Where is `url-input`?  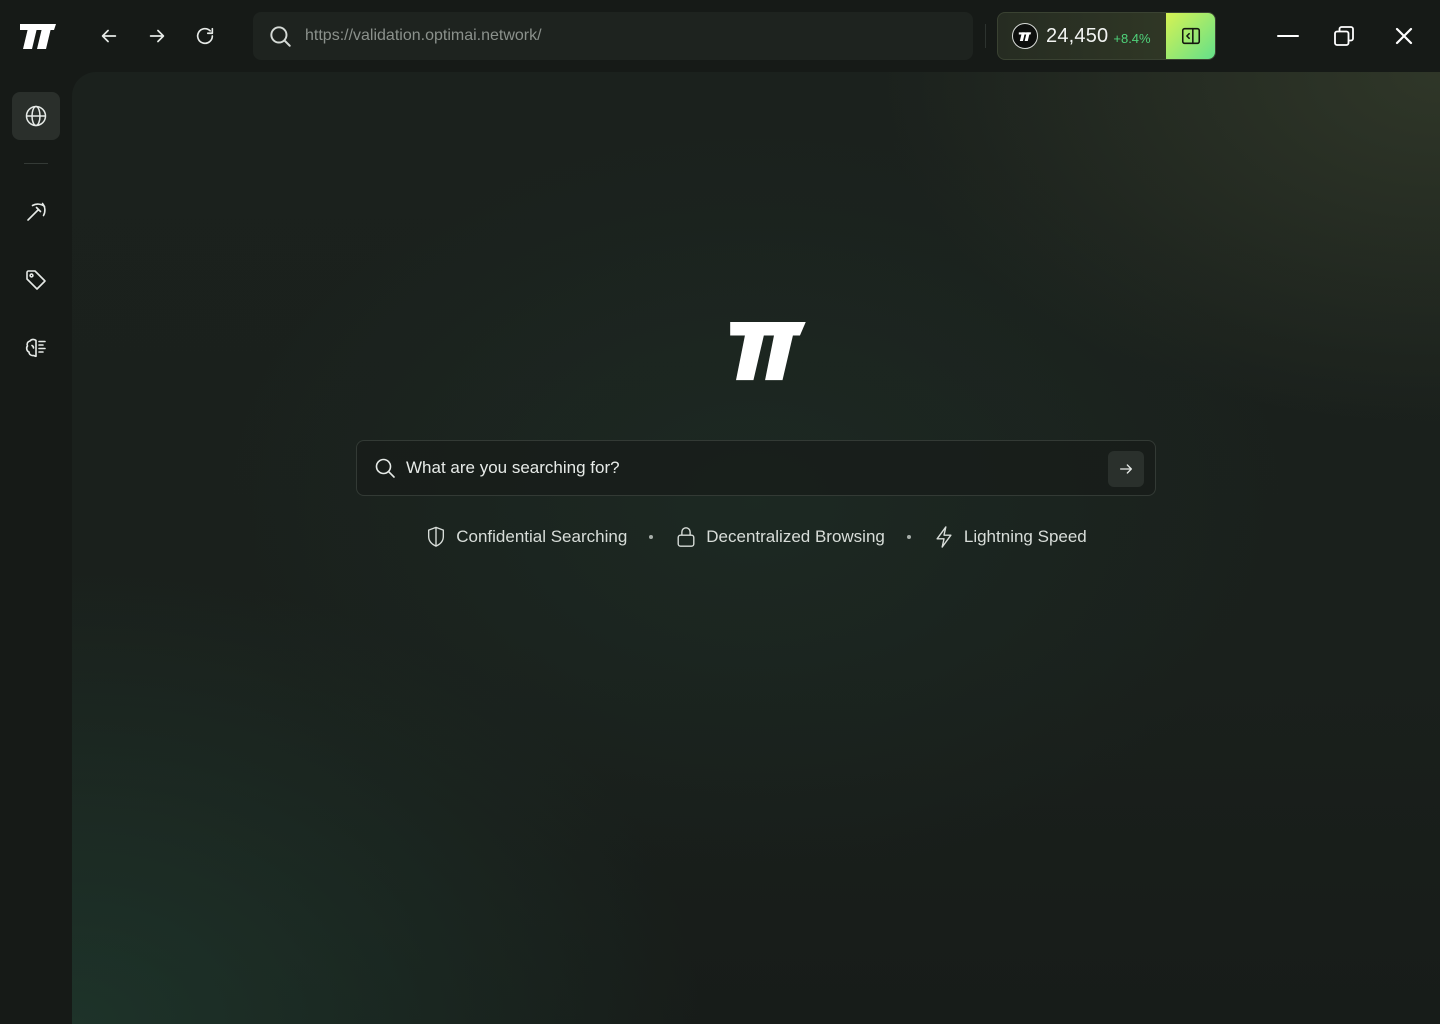 url-input is located at coordinates (615, 36).